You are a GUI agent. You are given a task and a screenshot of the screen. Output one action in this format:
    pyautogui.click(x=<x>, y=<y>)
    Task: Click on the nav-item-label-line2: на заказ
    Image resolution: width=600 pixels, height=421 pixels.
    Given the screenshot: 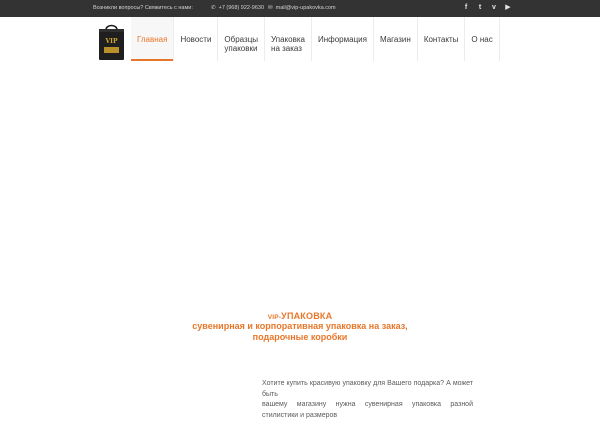 What is the action you would take?
    pyautogui.click(x=286, y=48)
    